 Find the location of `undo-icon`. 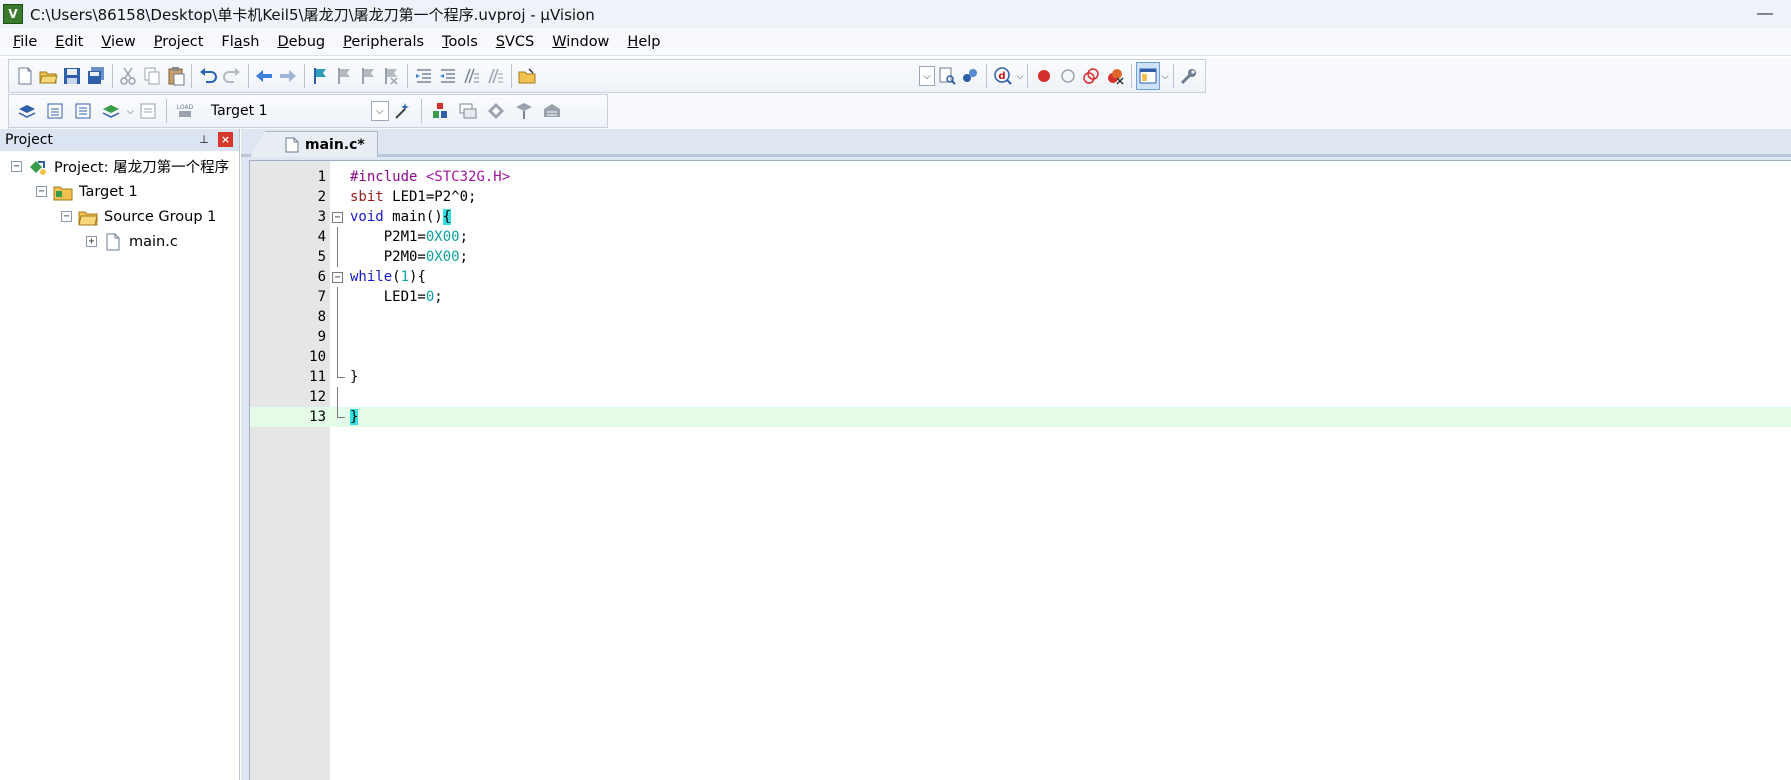

undo-icon is located at coordinates (208, 76).